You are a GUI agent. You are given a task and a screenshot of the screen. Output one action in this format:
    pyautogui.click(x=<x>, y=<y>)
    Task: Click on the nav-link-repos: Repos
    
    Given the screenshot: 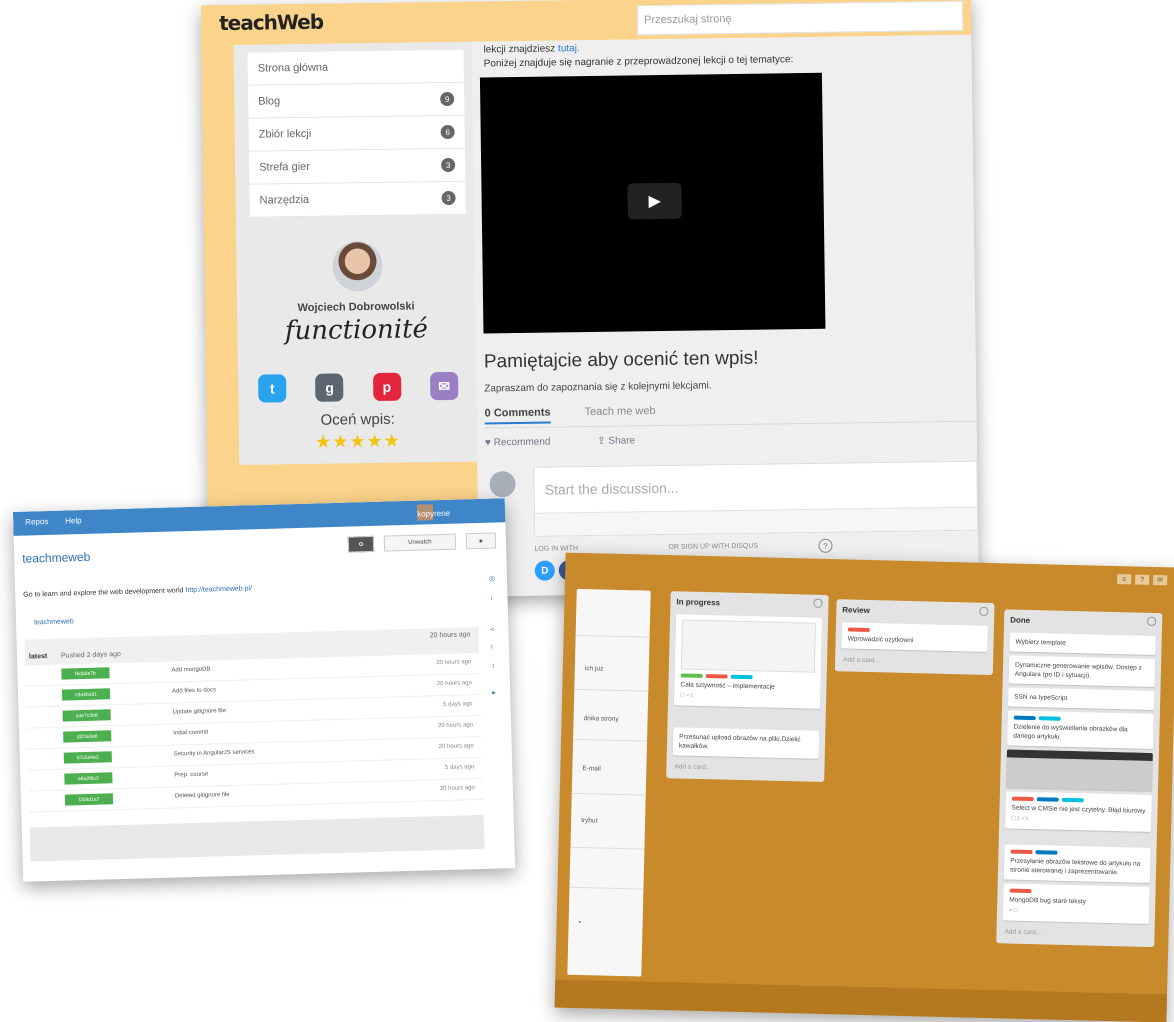 What is the action you would take?
    pyautogui.click(x=36, y=522)
    